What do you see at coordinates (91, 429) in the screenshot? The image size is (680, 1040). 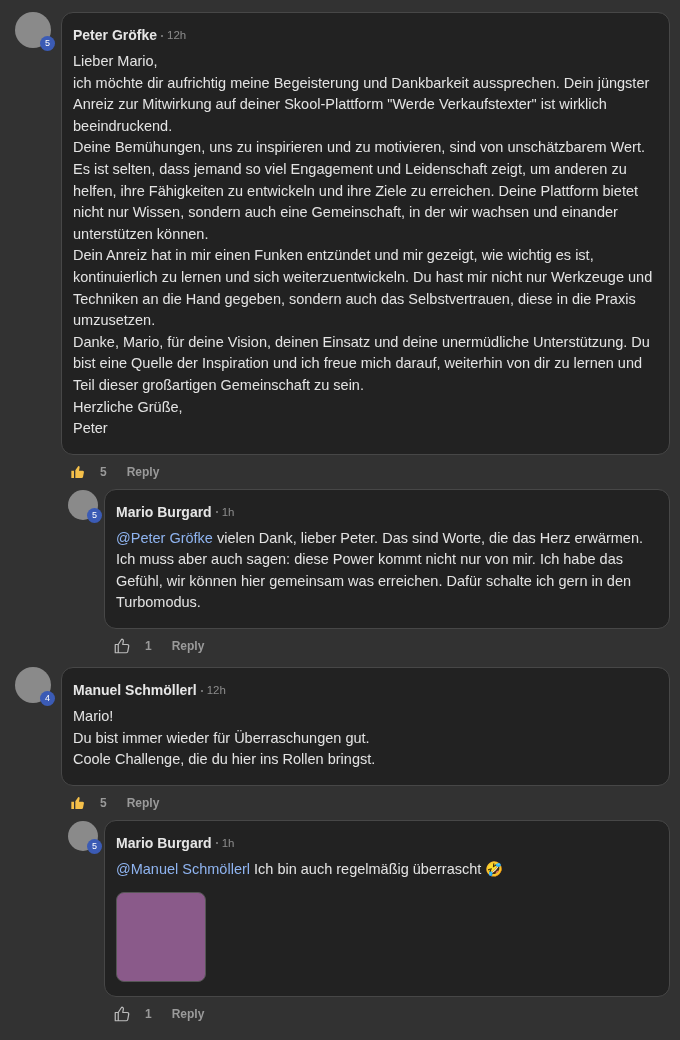 I see `comment-text: Peter` at bounding box center [91, 429].